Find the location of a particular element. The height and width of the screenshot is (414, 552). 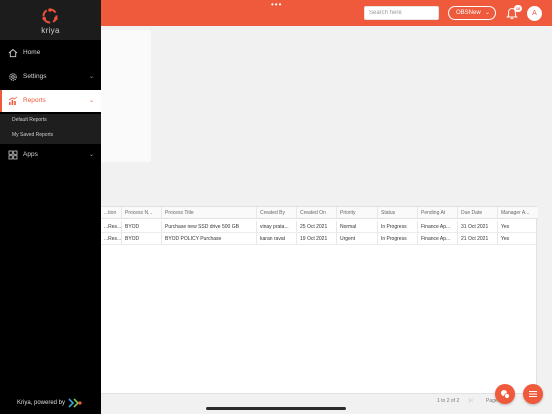

table-cell: karan ravat is located at coordinates (277, 238).